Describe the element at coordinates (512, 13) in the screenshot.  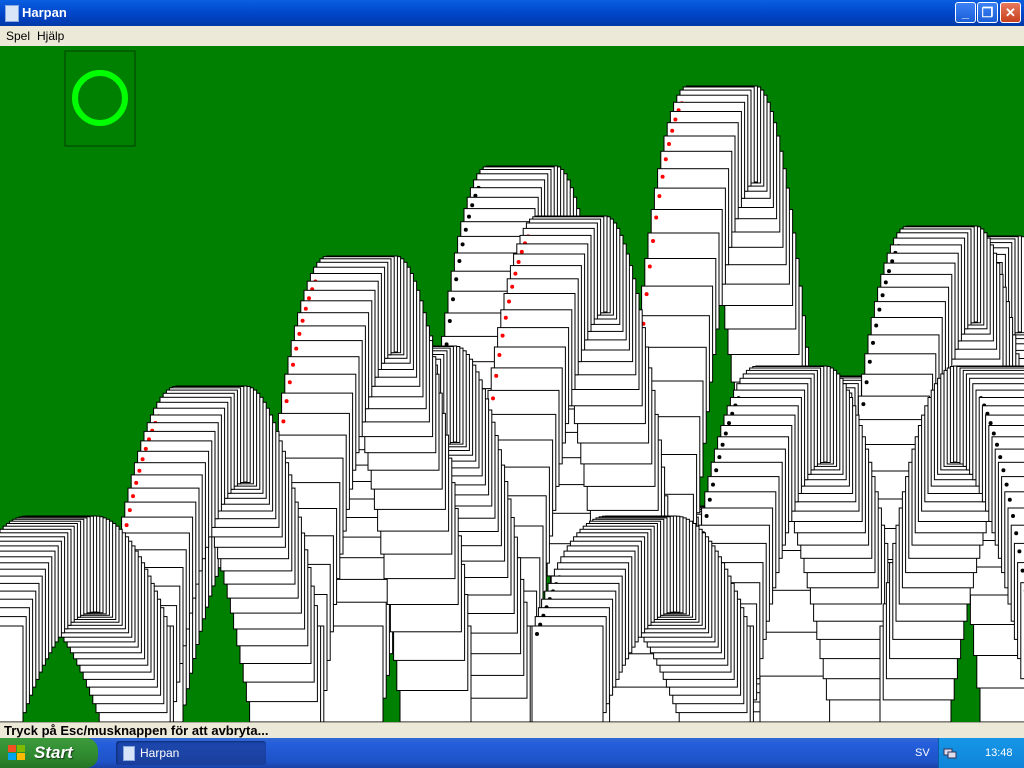
I see `title-bar: Harpan _ ❐ ✕` at that location.